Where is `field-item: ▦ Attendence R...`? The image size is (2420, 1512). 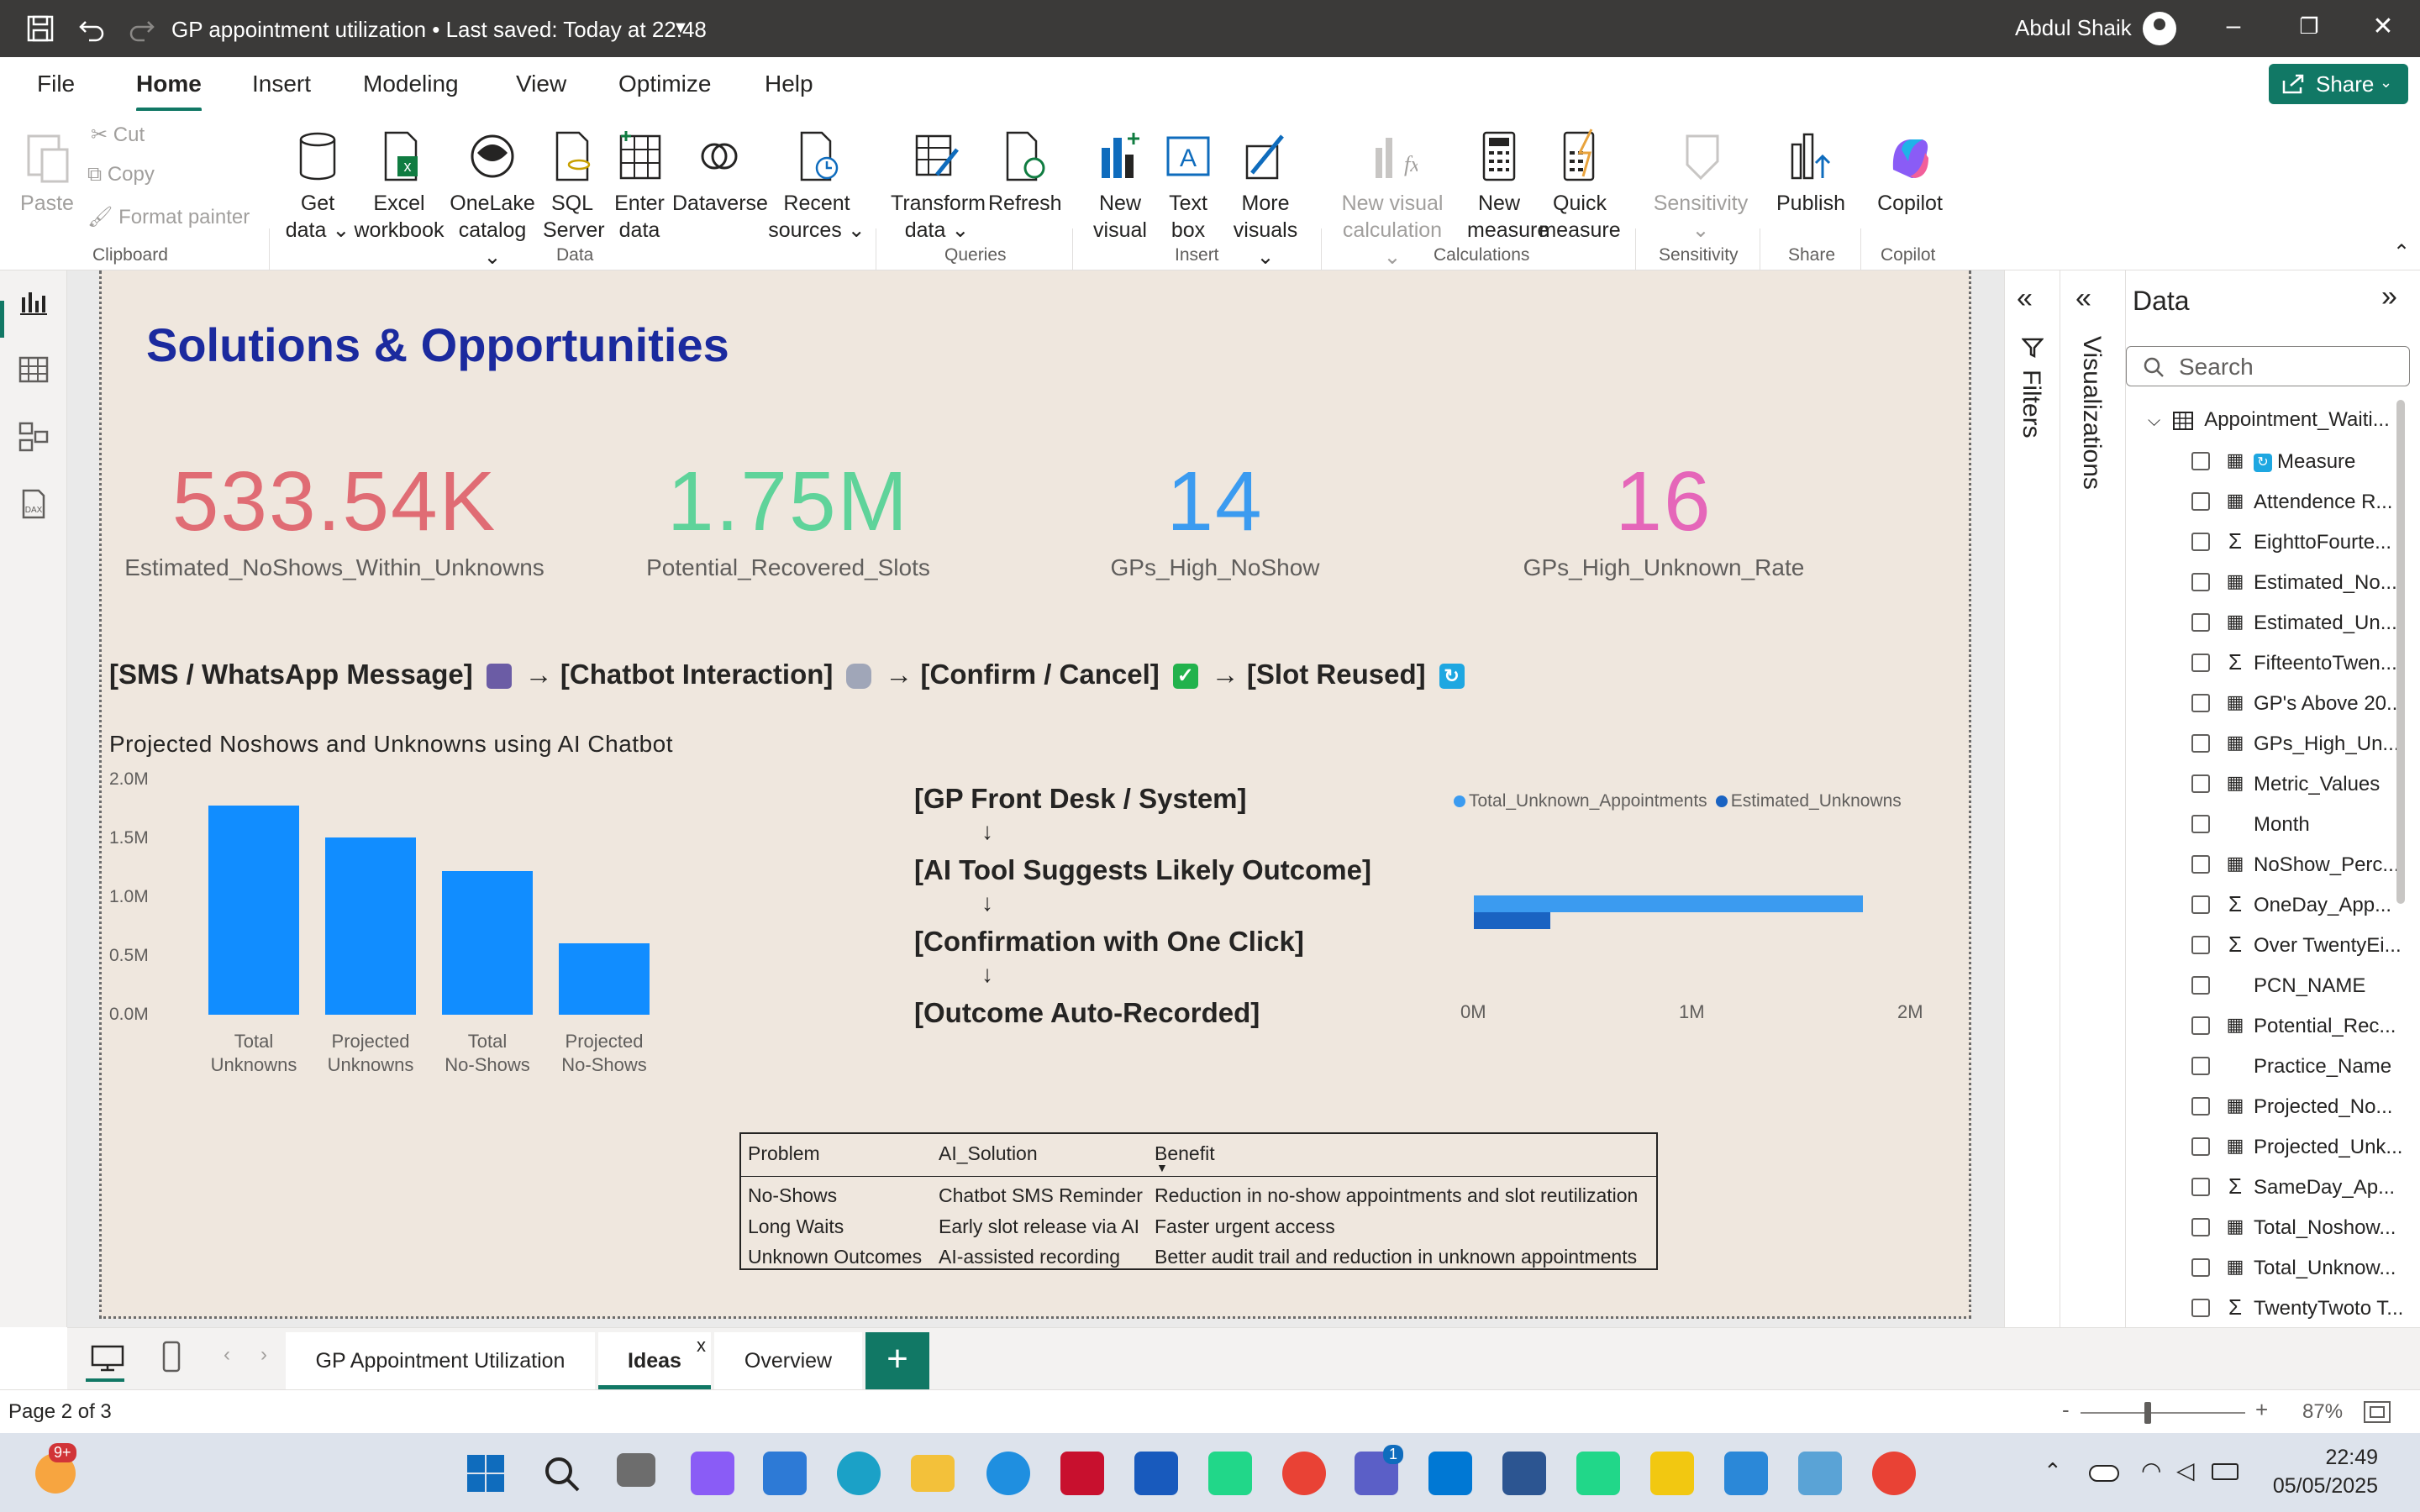
field-item: ▦ Attendence R... is located at coordinates (2300, 502).